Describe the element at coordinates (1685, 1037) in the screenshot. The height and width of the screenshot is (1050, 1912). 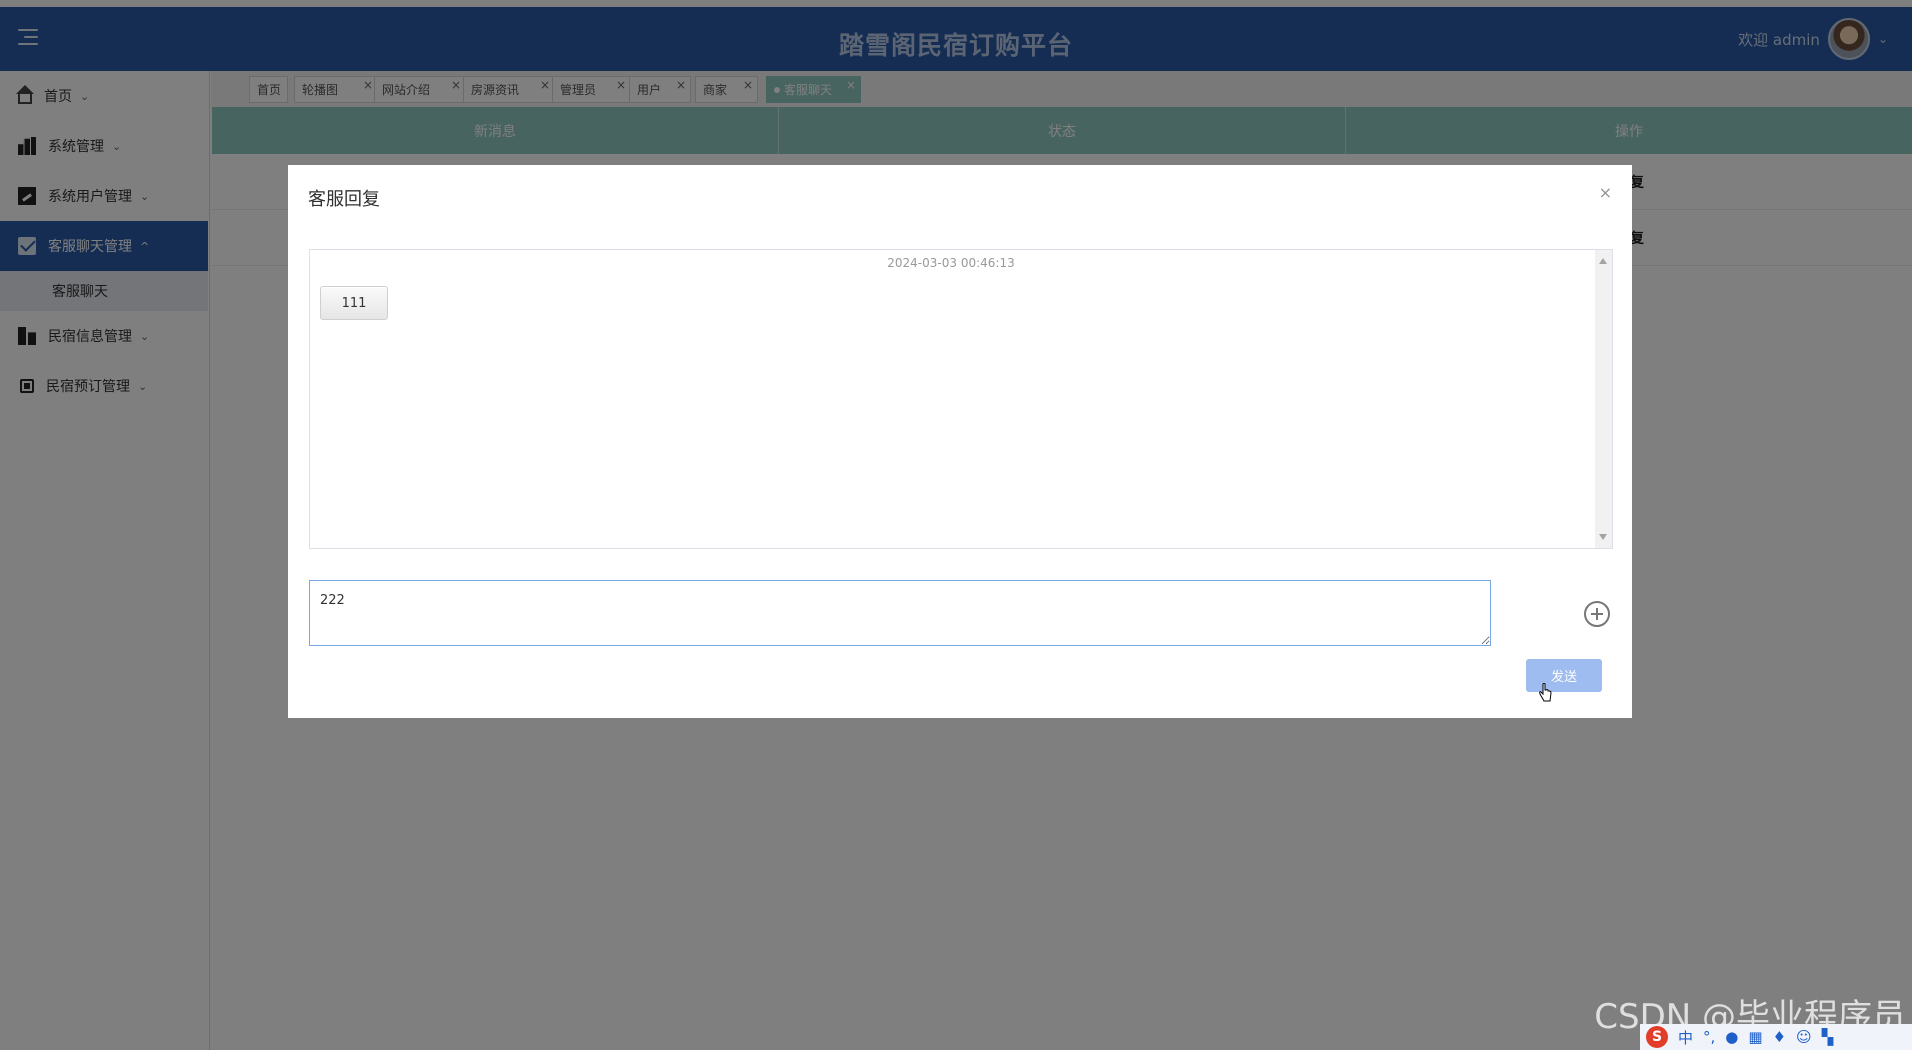
I see `ime-mode: 中` at that location.